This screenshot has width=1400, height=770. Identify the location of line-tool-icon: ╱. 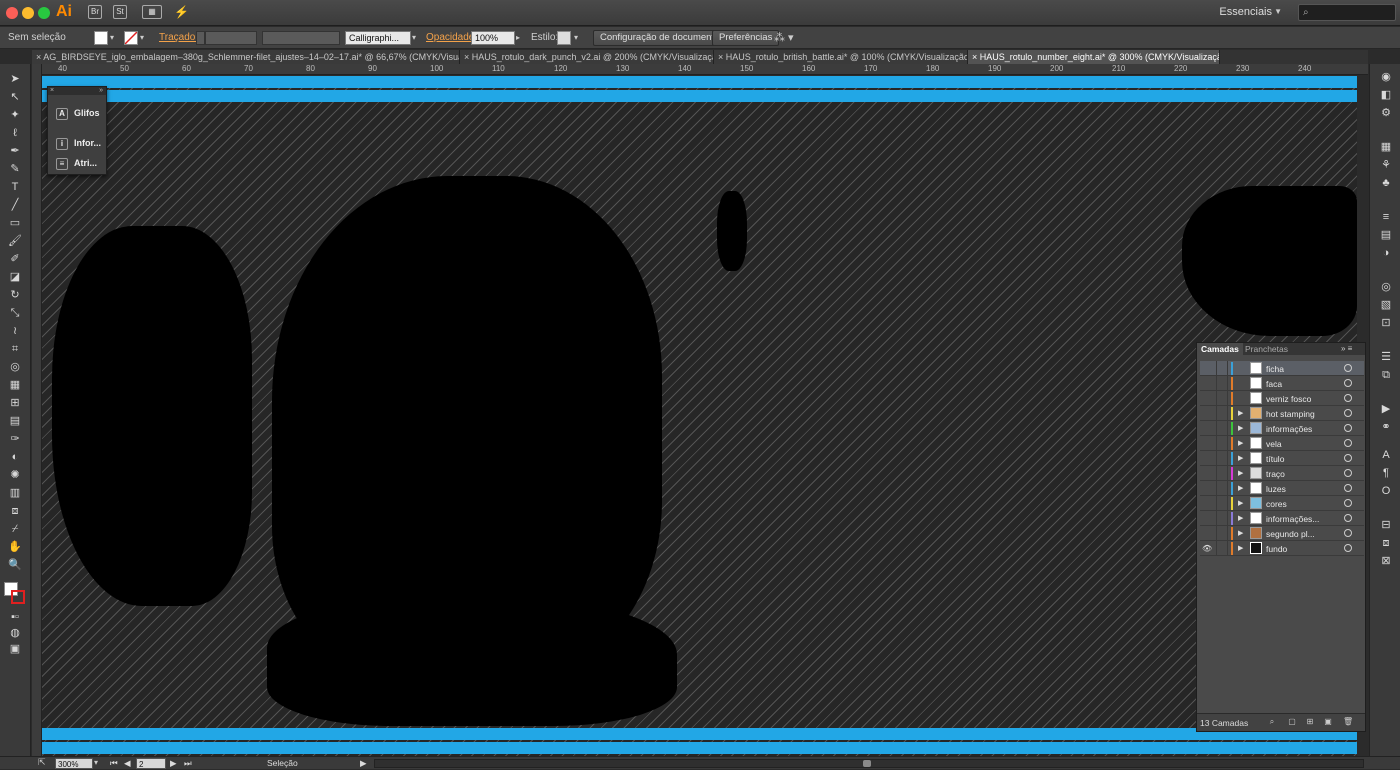
(15, 205).